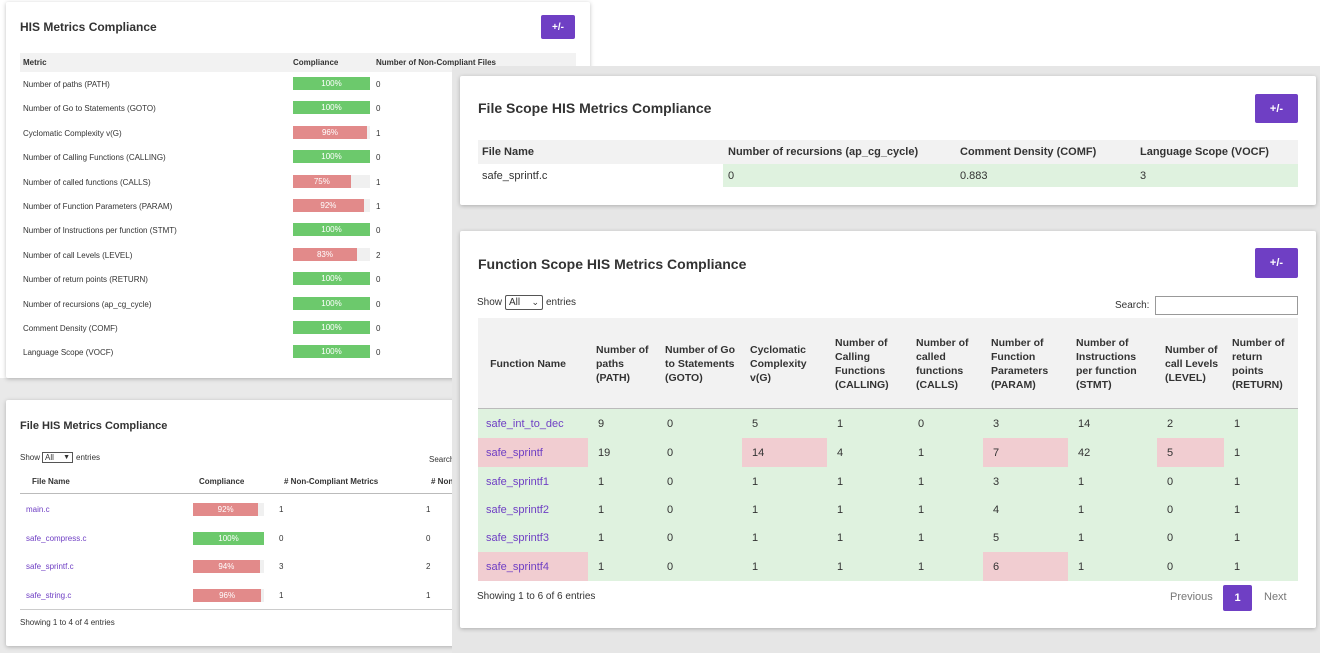 The height and width of the screenshot is (653, 1320). Describe the element at coordinates (1170, 424) in the screenshot. I see `function-metric-value: 2` at that location.